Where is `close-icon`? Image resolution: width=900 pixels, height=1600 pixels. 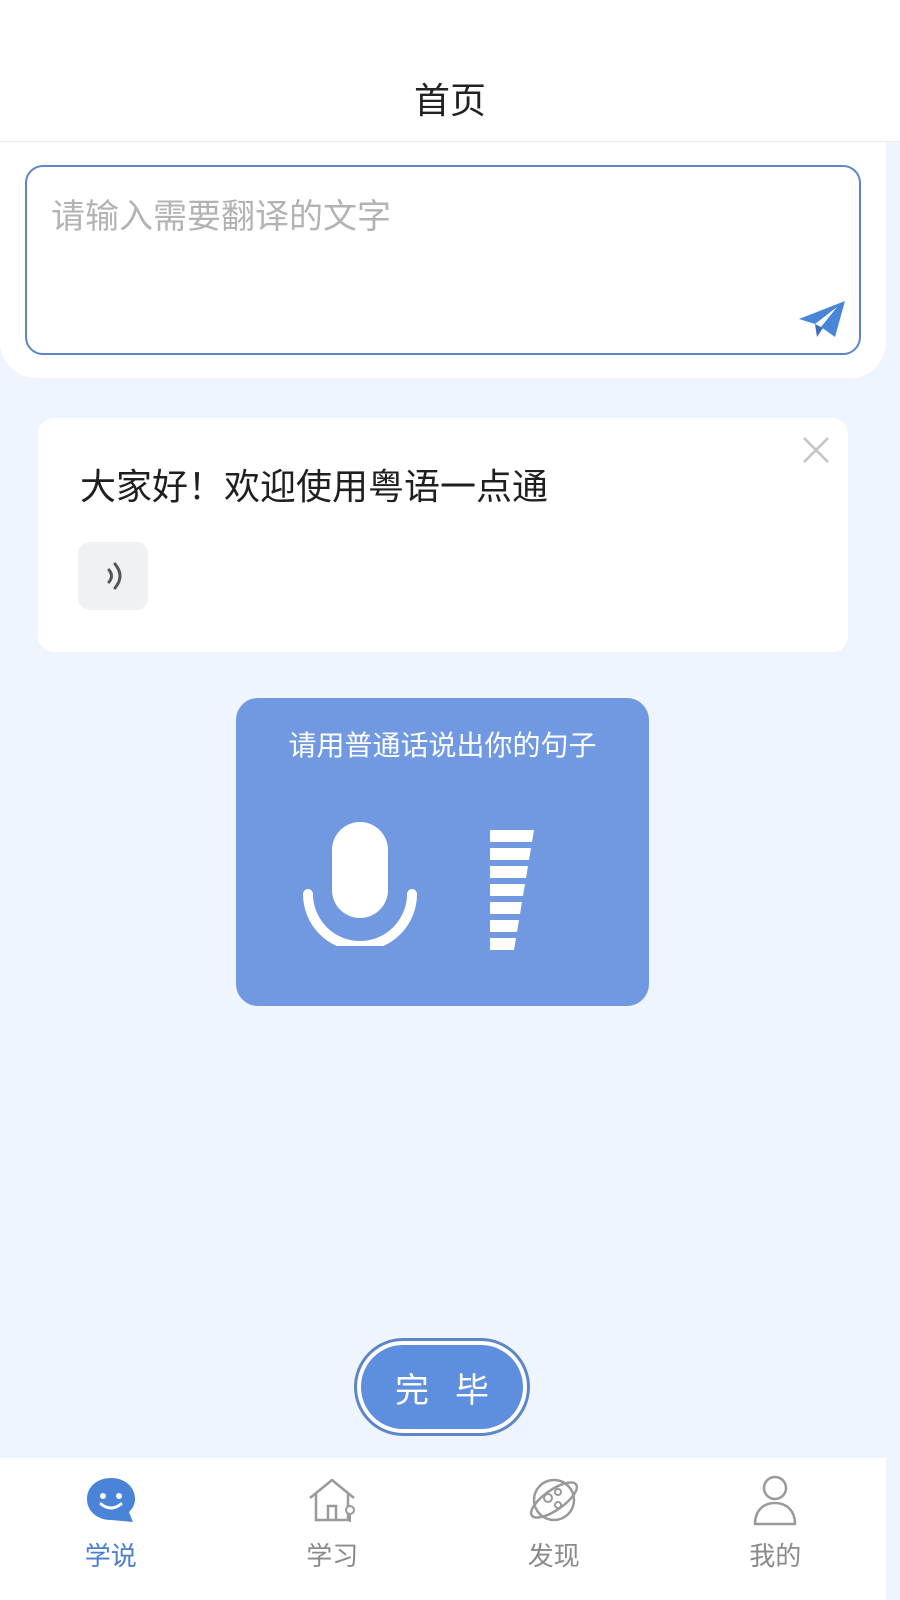 close-icon is located at coordinates (816, 450).